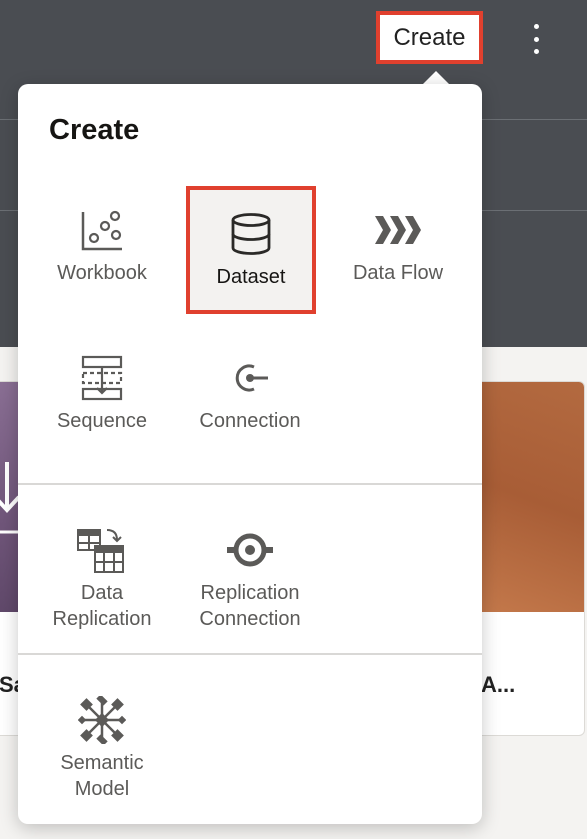 Image resolution: width=587 pixels, height=839 pixels. I want to click on create-semantic-model-item: Semantic Model, so click(102, 746).